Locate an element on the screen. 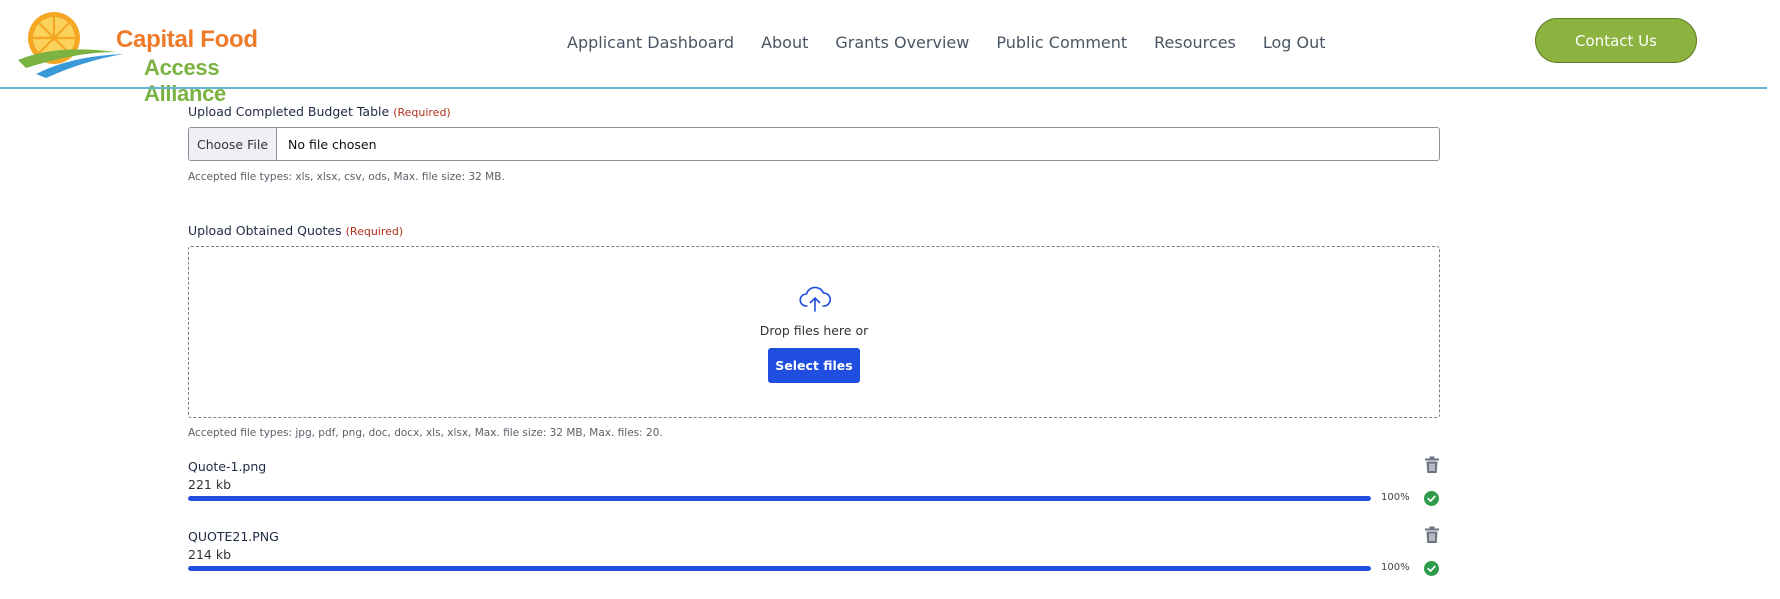 Image resolution: width=1780 pixels, height=599 pixels. nav-about: About is located at coordinates (784, 42).